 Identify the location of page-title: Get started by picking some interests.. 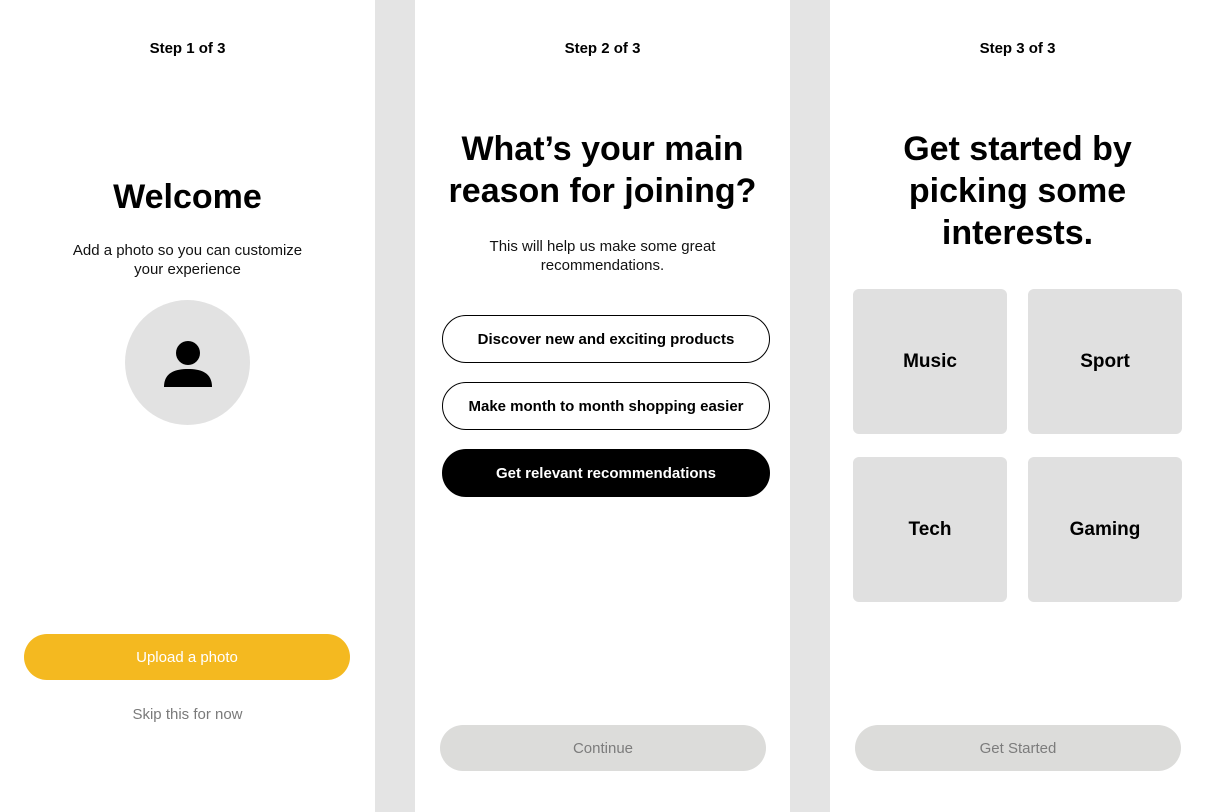
(1017, 191).